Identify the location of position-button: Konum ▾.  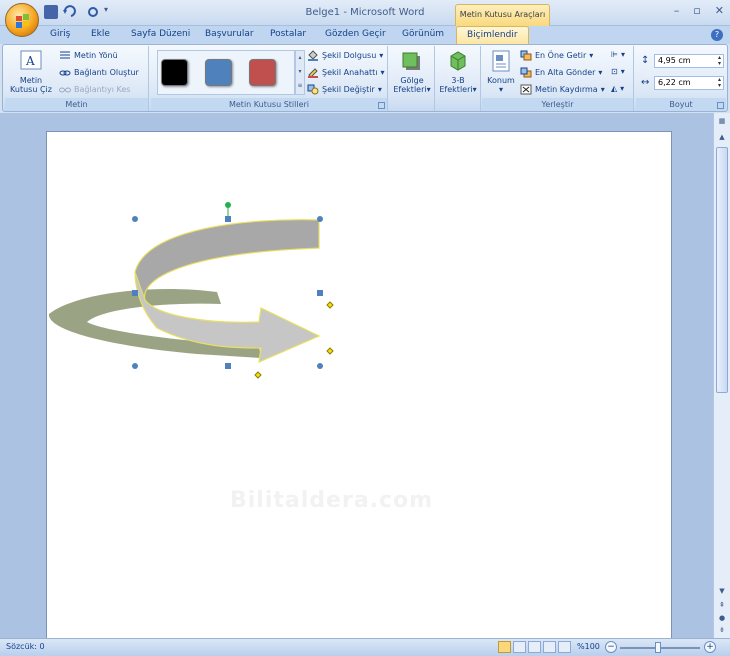
(501, 72).